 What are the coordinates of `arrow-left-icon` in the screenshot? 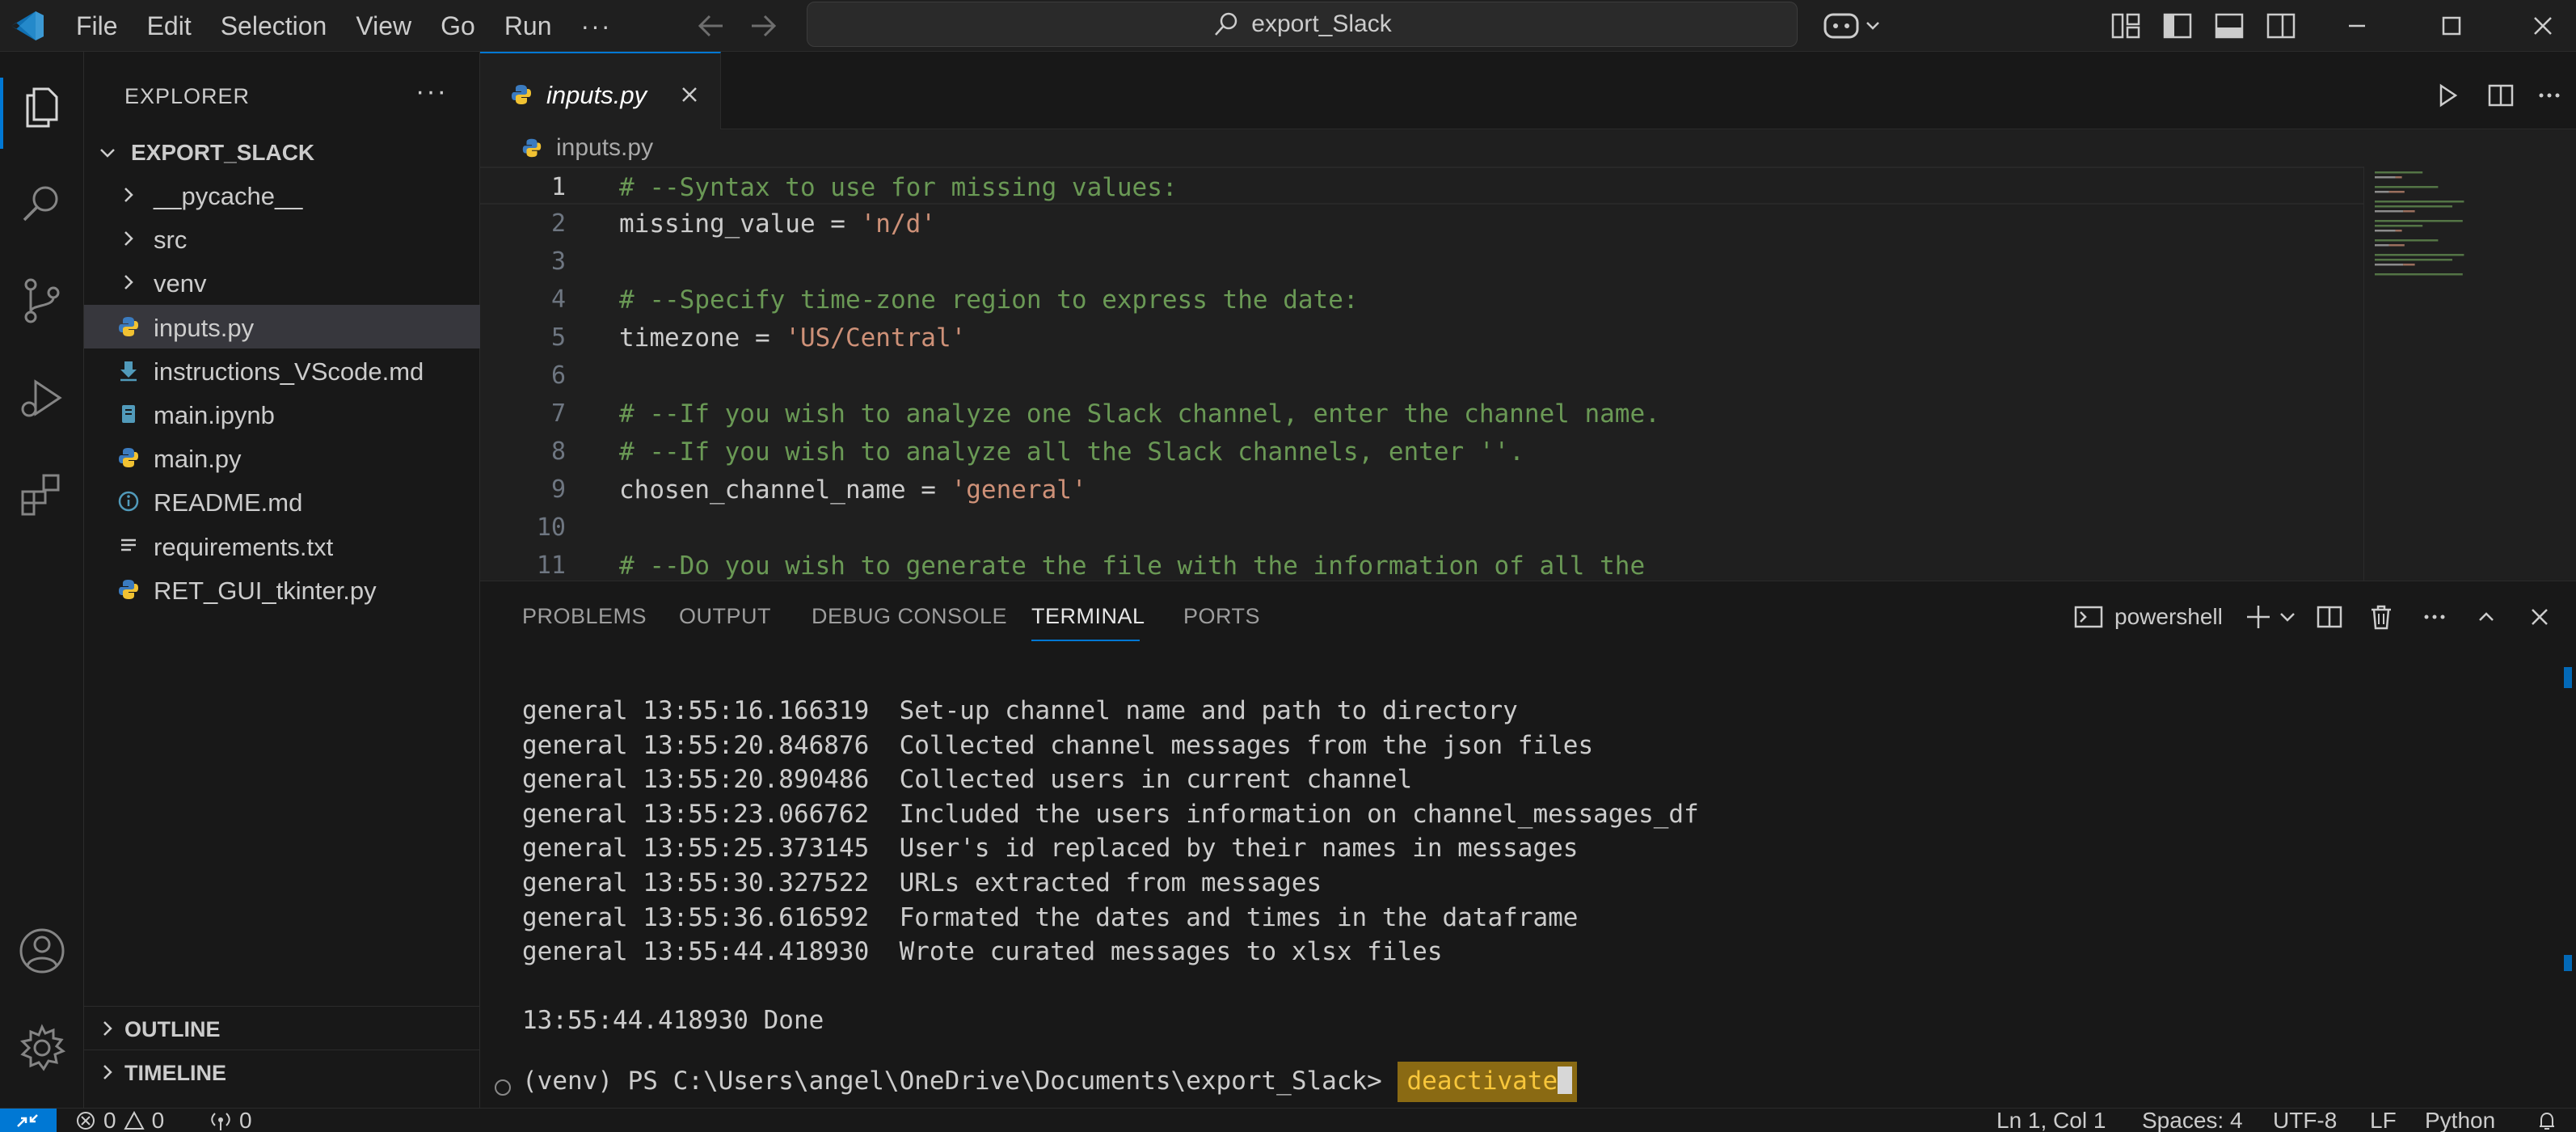 It's located at (711, 25).